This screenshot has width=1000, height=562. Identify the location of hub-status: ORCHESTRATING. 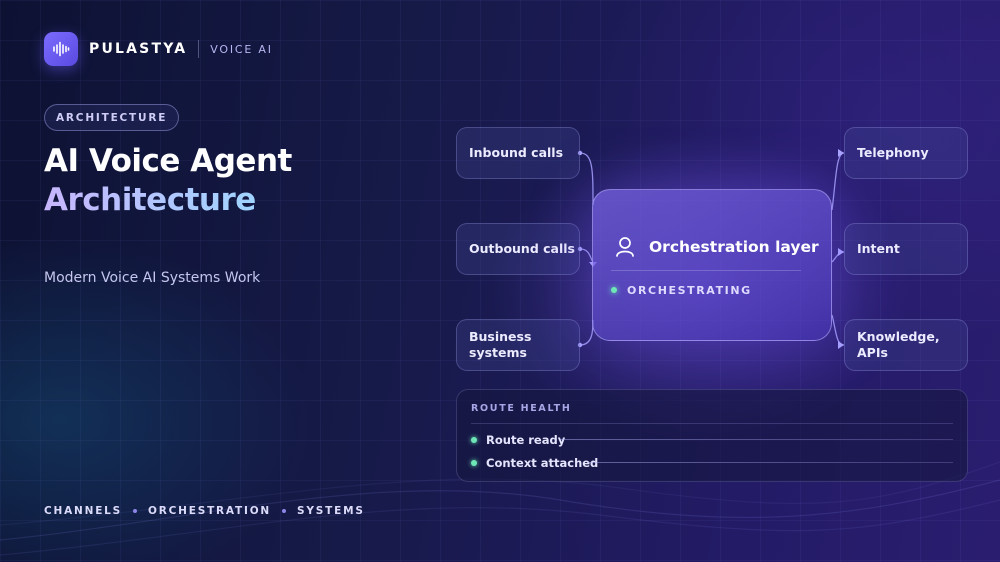
(689, 290).